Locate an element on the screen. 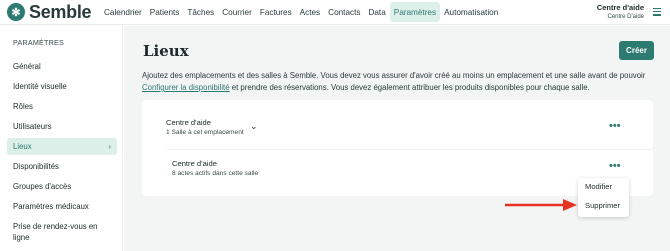 This screenshot has width=670, height=251. sidebar-item-label: Identité visuelle is located at coordinates (40, 86).